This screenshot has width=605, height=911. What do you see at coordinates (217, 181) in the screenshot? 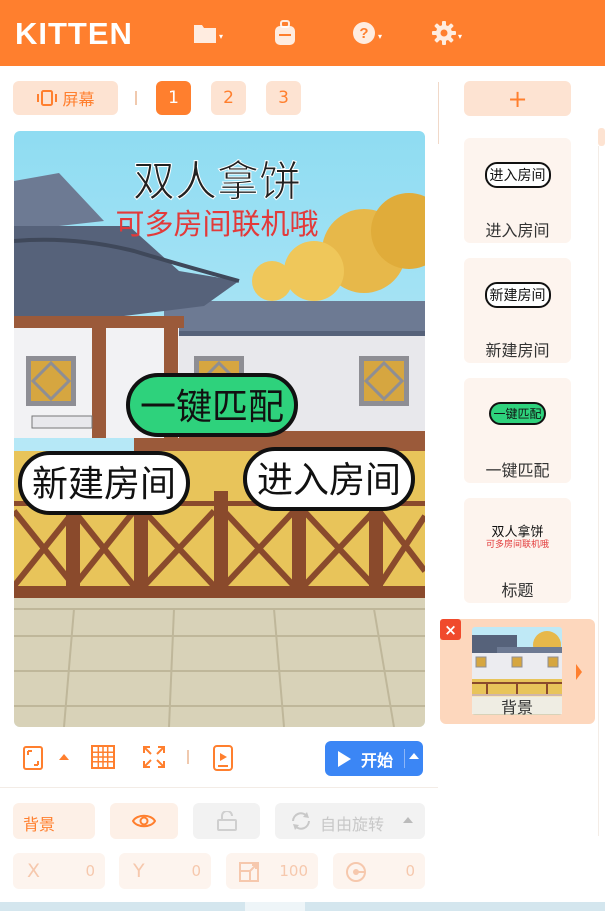
I see `stage-title: 双人拿饼` at bounding box center [217, 181].